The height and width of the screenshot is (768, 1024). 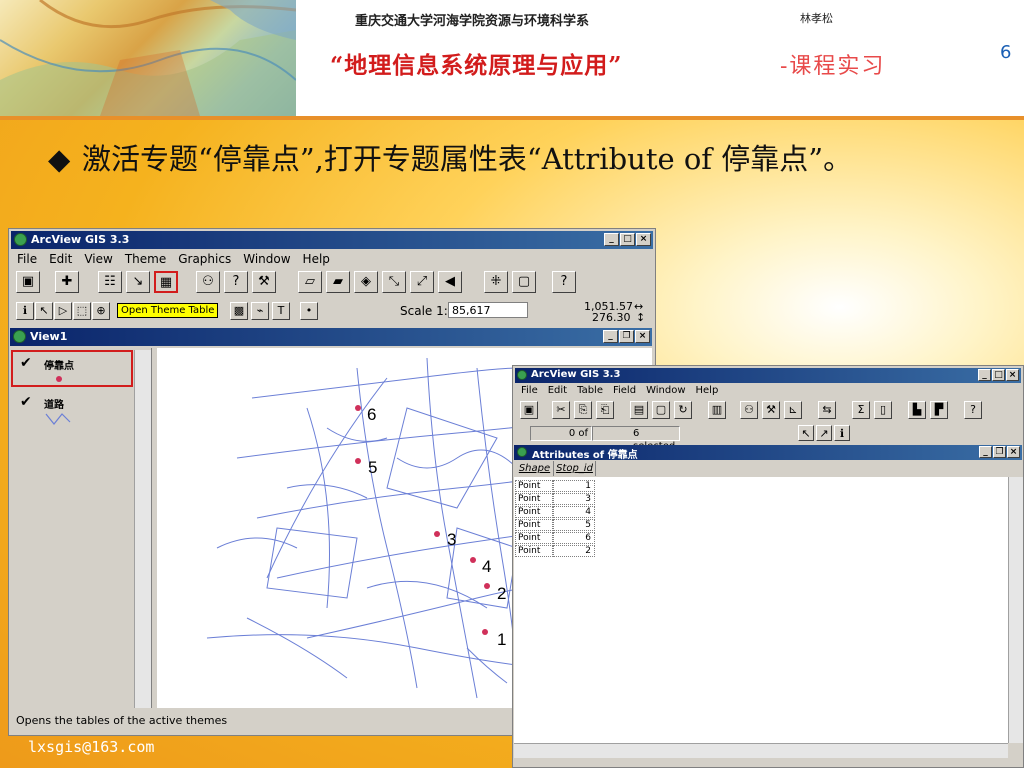 I want to click on attr-sort-descending-icon: ▛, so click(x=939, y=410).